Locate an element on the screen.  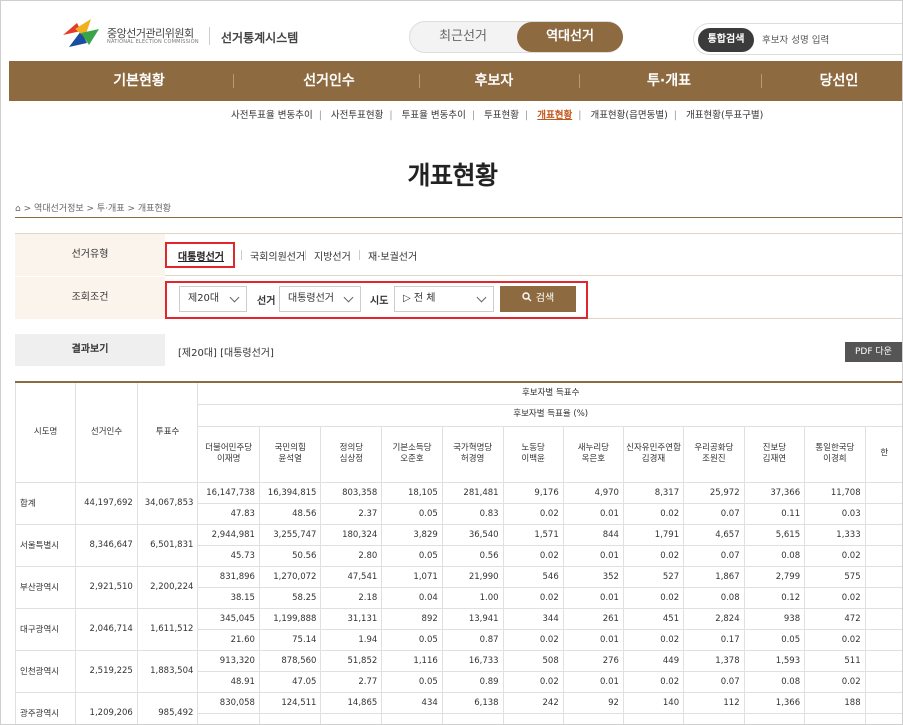
vote-count-cell: 37,366 is located at coordinates (774, 492).